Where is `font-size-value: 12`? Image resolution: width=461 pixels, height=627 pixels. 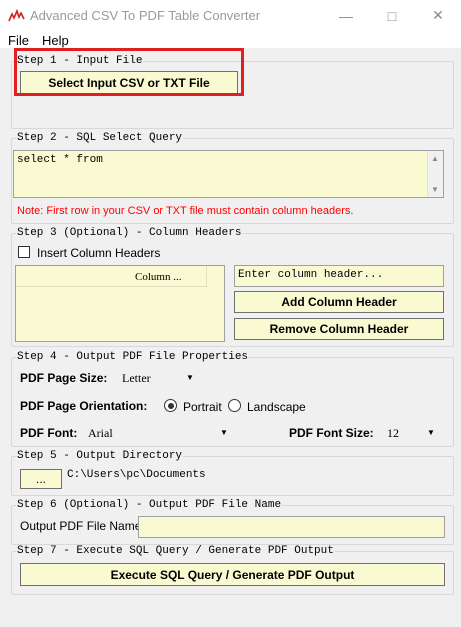 font-size-value: 12 is located at coordinates (393, 433).